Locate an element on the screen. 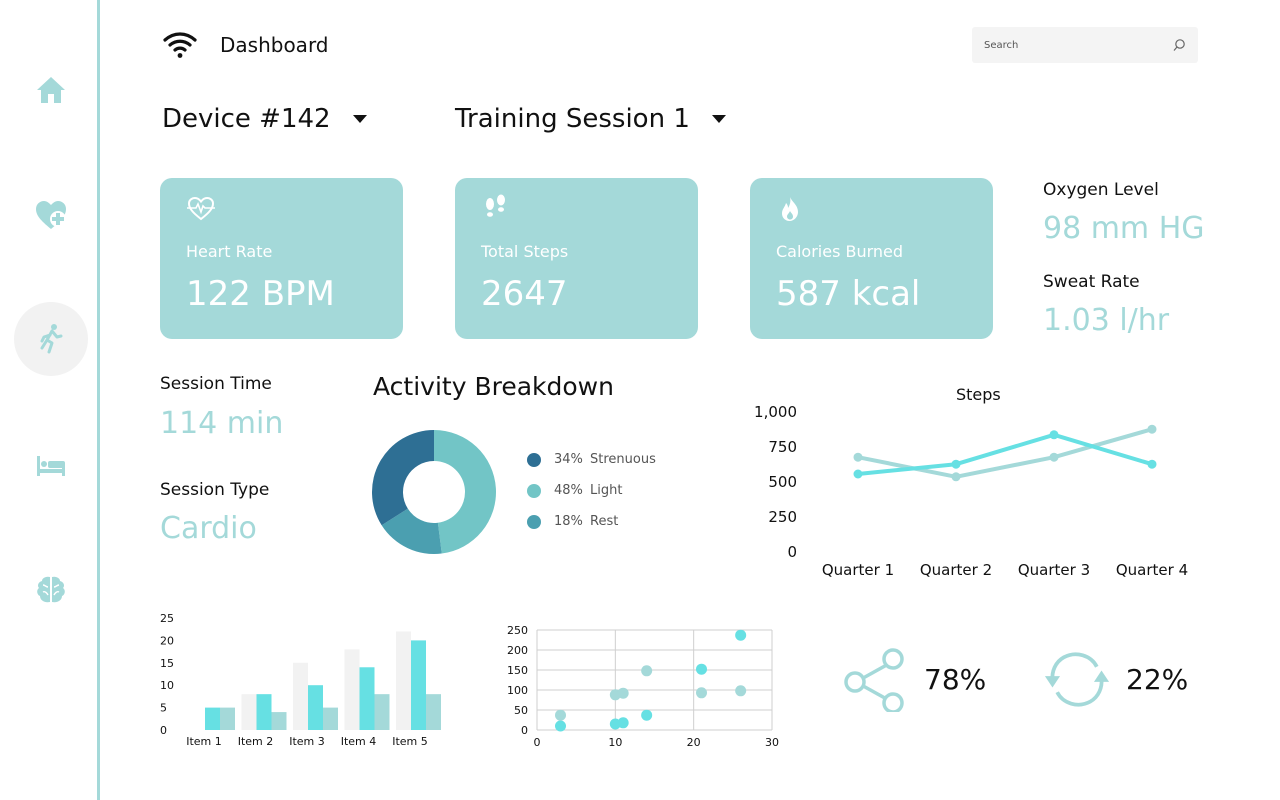  calories-value: 587 kcal is located at coordinates (848, 294).